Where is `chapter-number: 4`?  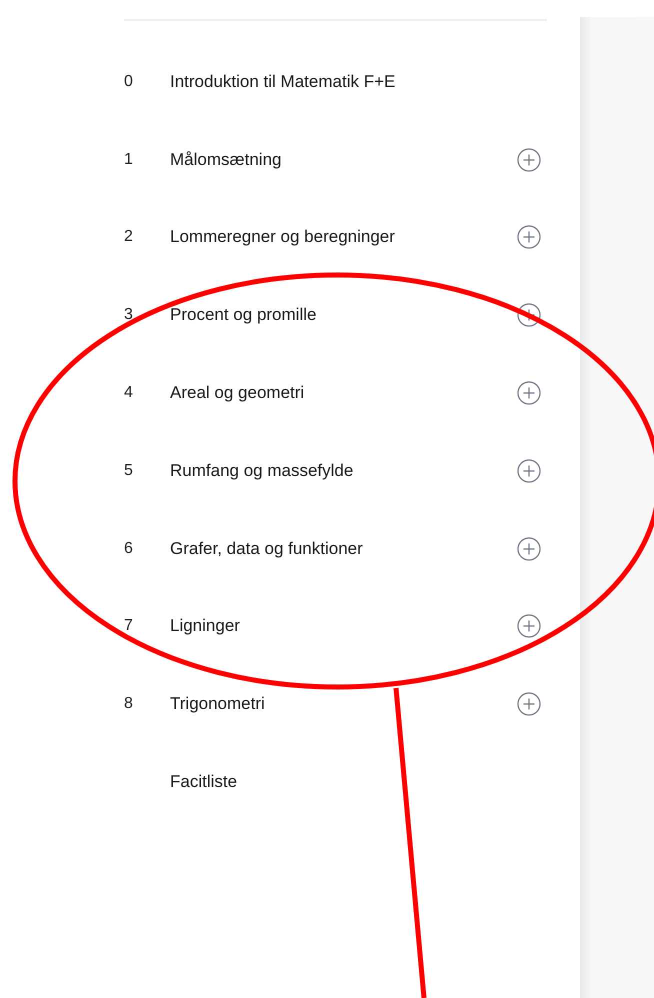
chapter-number: 4 is located at coordinates (129, 393).